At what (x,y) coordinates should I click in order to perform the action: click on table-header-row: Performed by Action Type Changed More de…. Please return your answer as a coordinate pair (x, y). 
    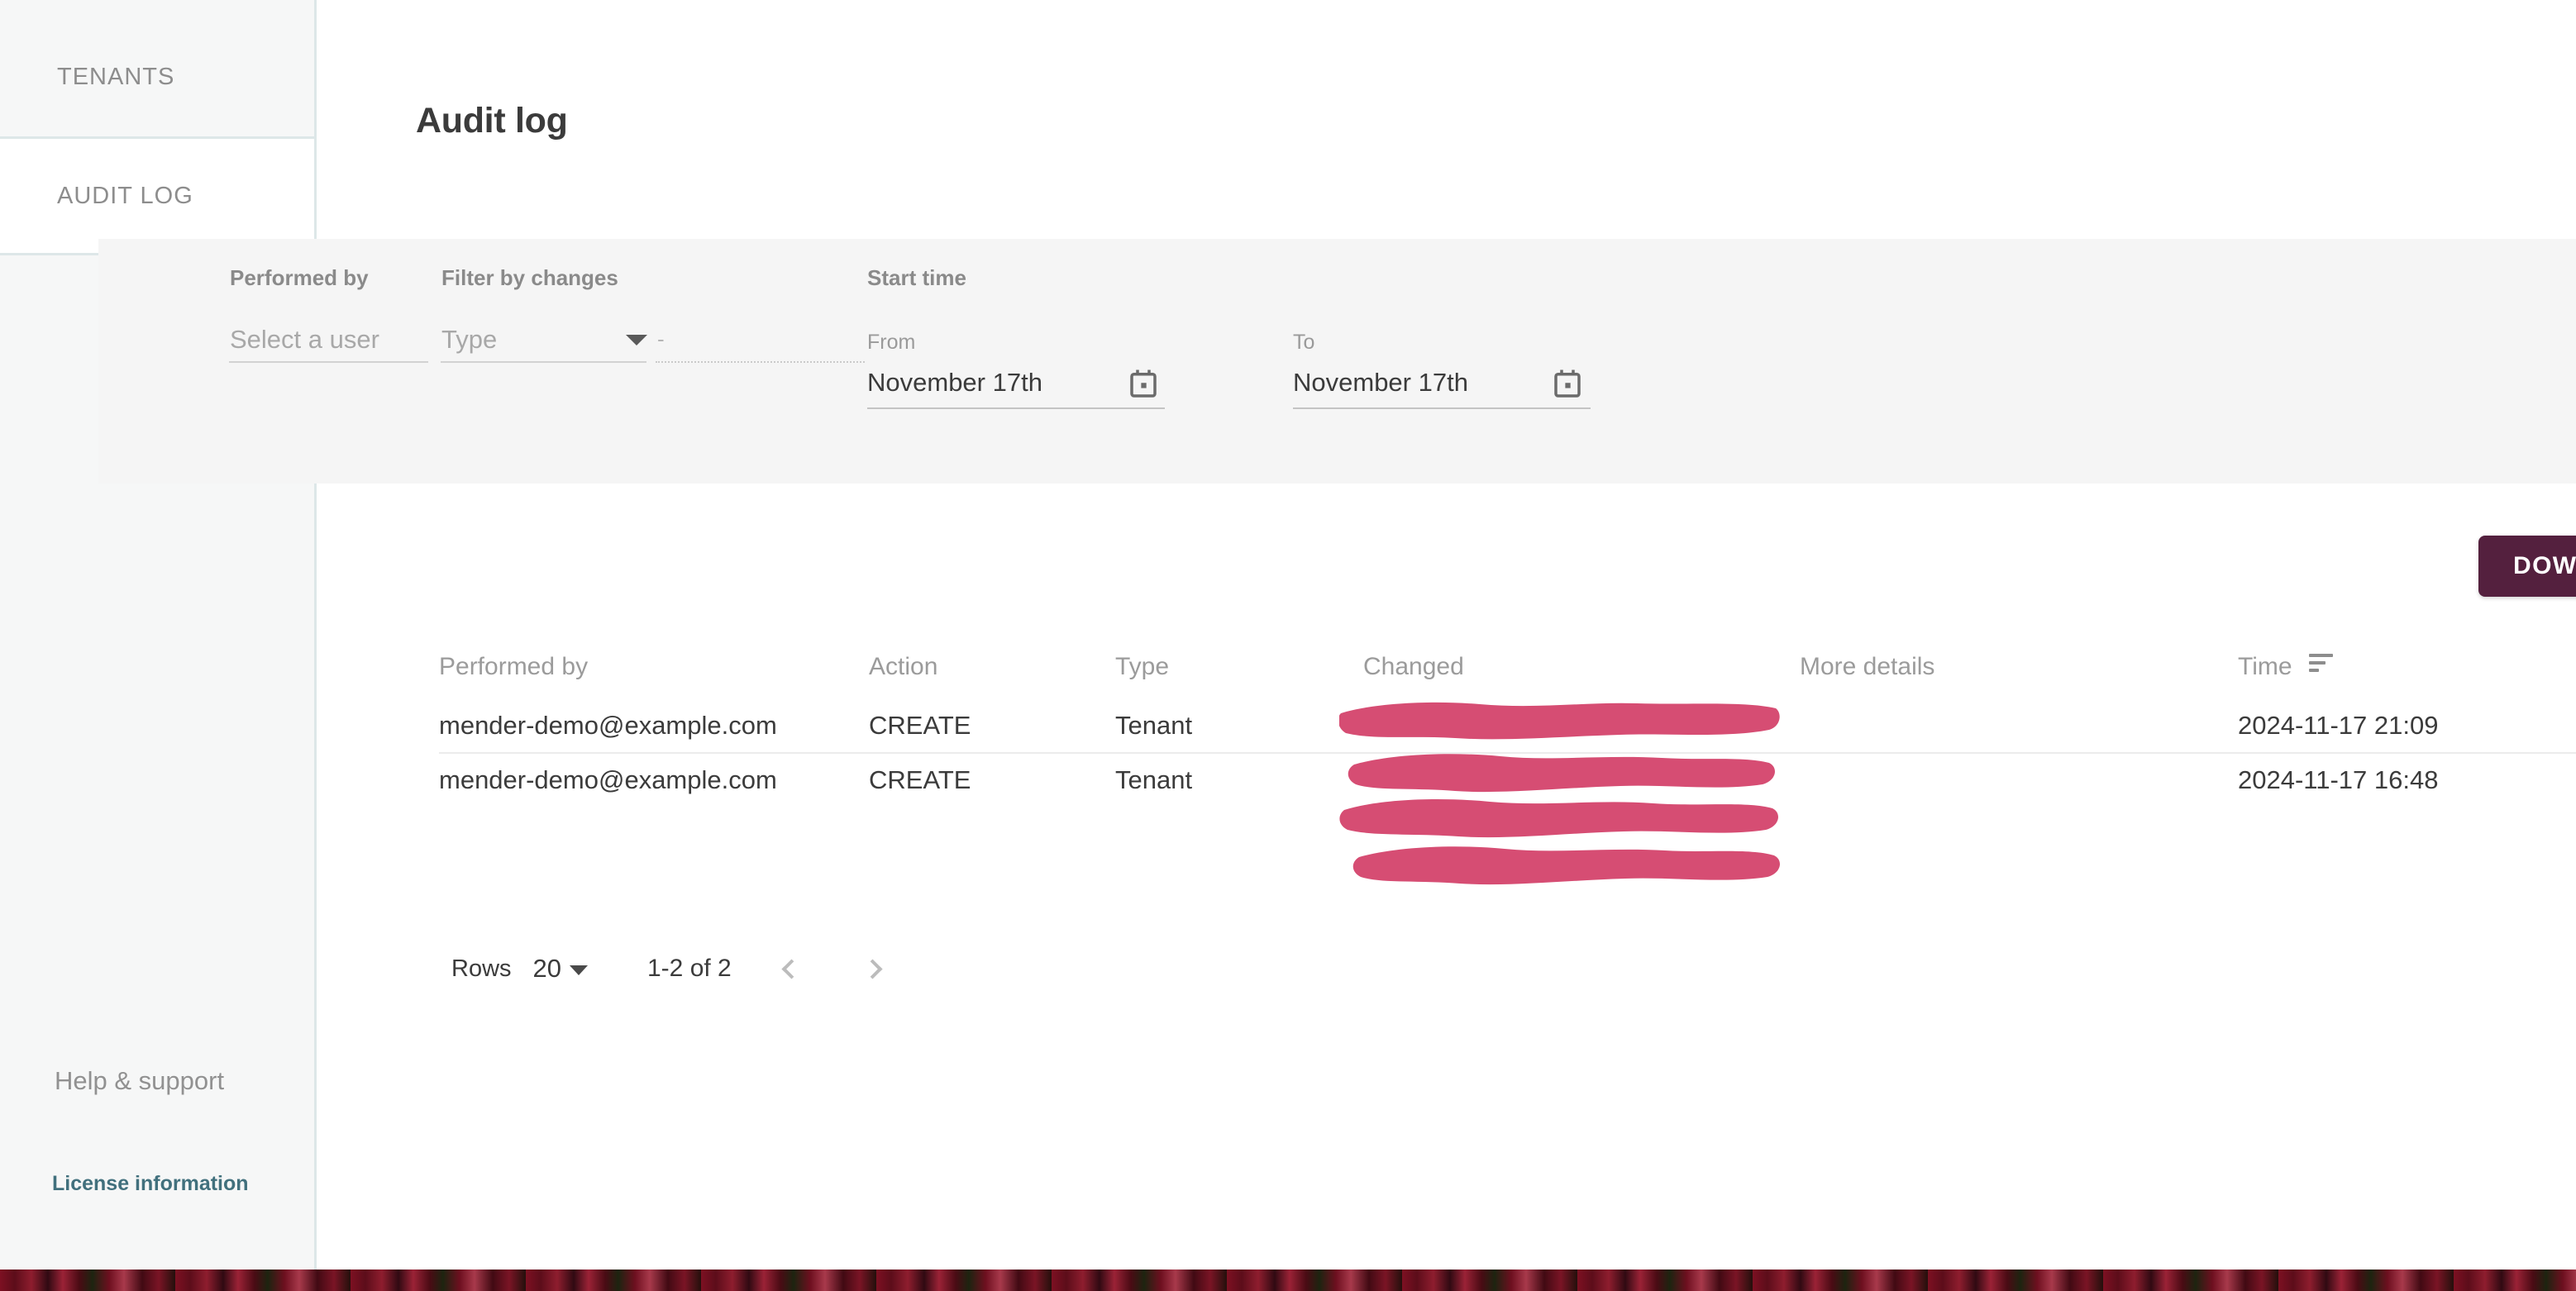
    Looking at the image, I should click on (1507, 676).